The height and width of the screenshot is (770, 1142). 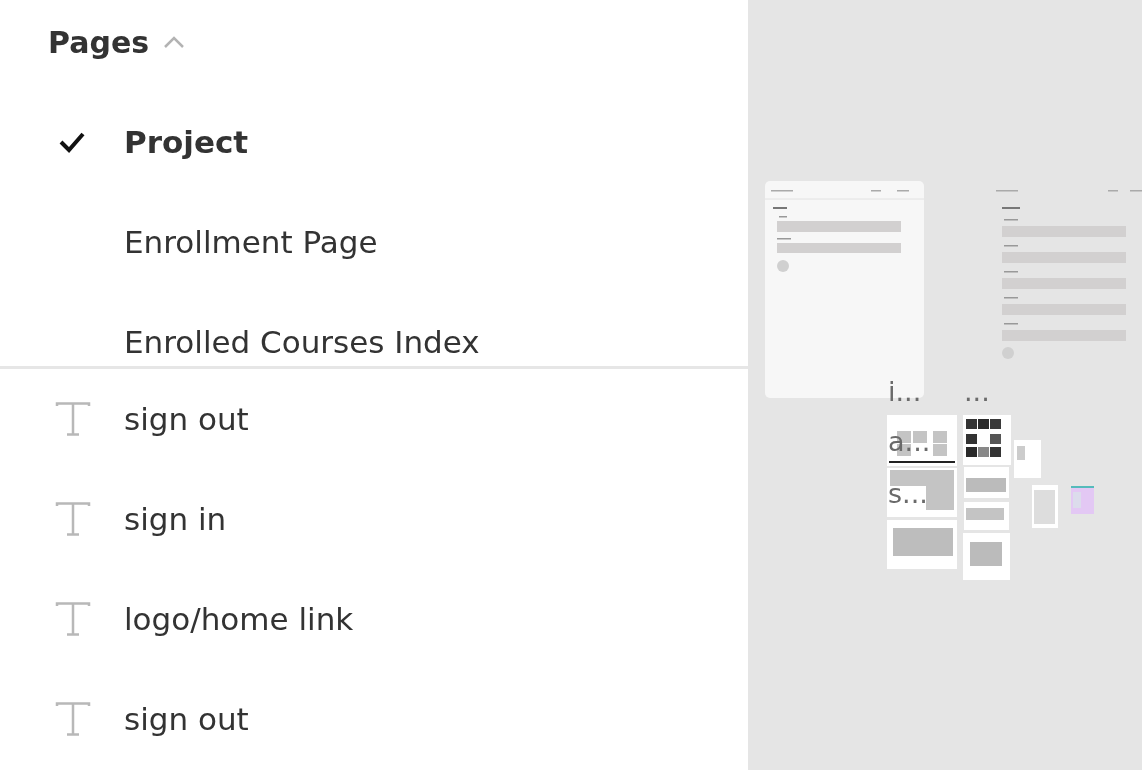 What do you see at coordinates (72, 142) in the screenshot?
I see `check-icon` at bounding box center [72, 142].